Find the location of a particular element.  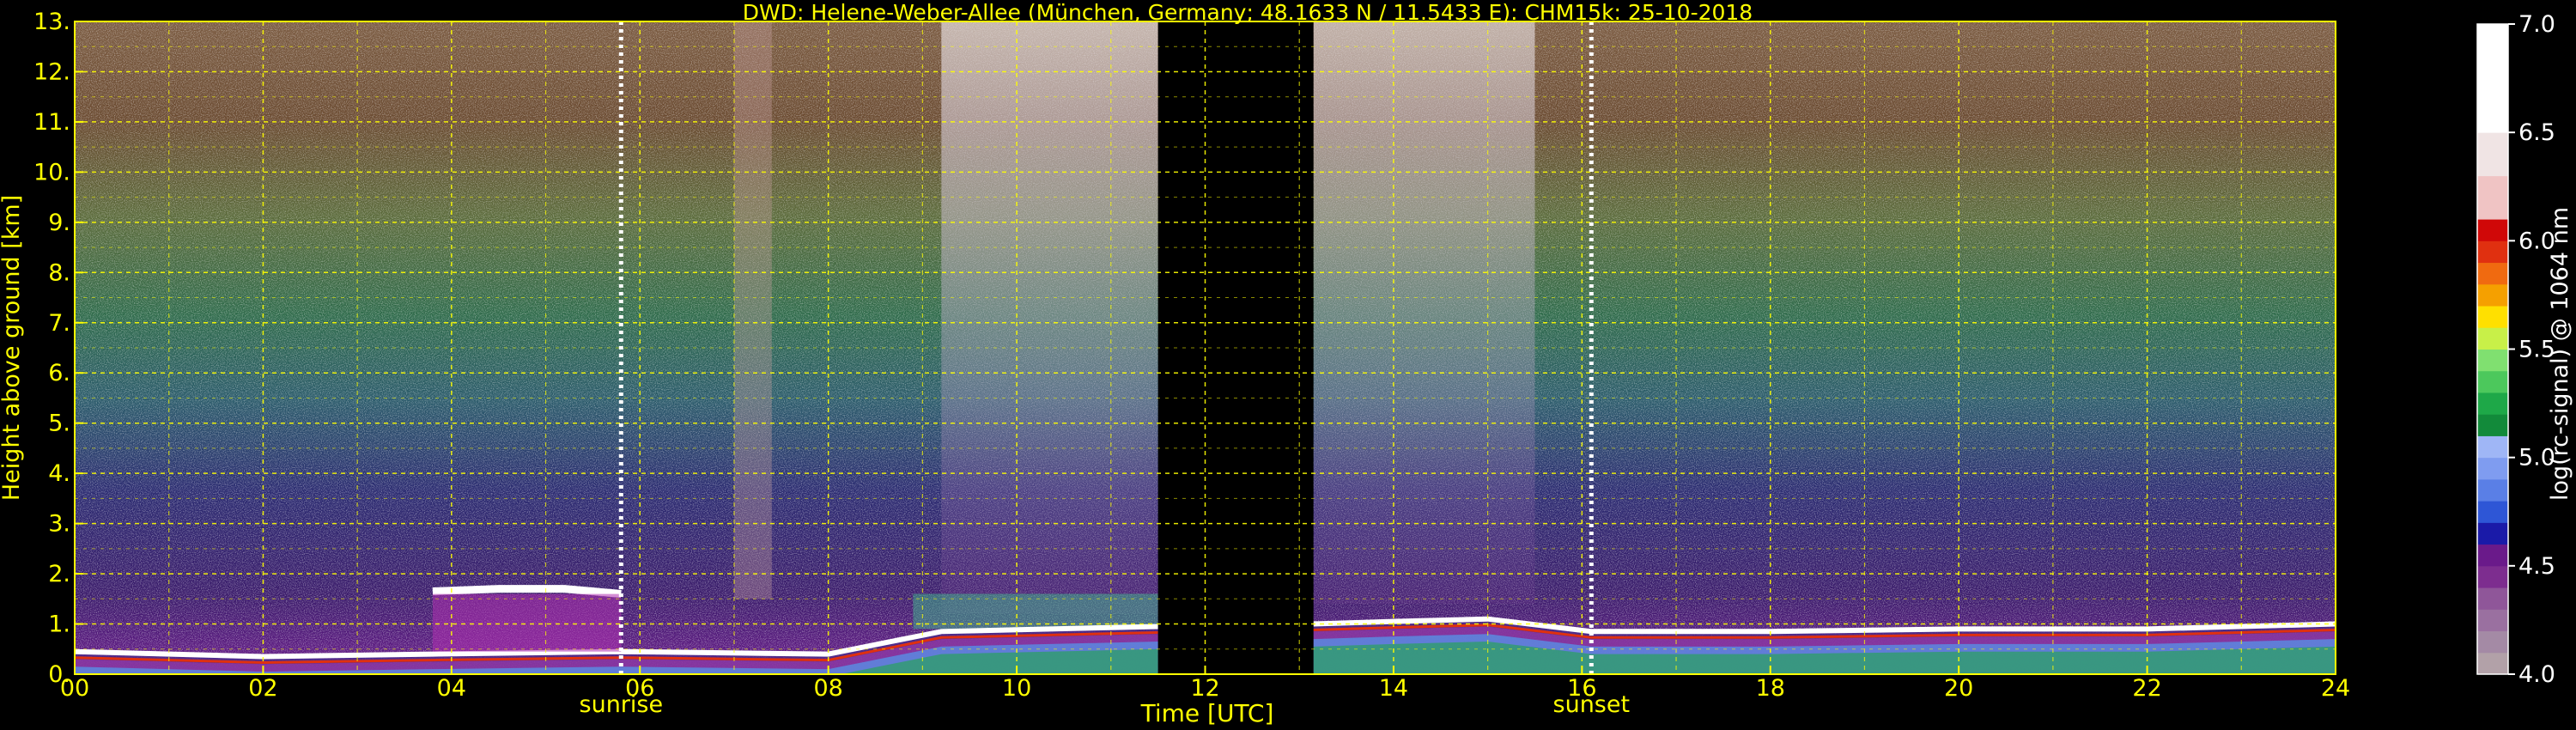

solar-noise-afternoon is located at coordinates (1424, 313).